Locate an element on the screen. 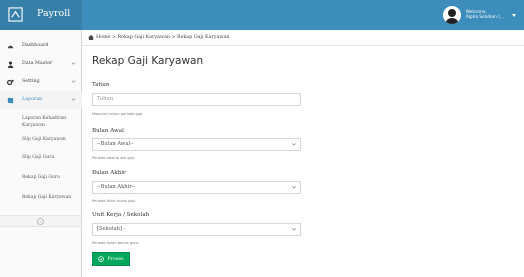  bulan-akhir-label: Bulan Akhir is located at coordinates (109, 173).